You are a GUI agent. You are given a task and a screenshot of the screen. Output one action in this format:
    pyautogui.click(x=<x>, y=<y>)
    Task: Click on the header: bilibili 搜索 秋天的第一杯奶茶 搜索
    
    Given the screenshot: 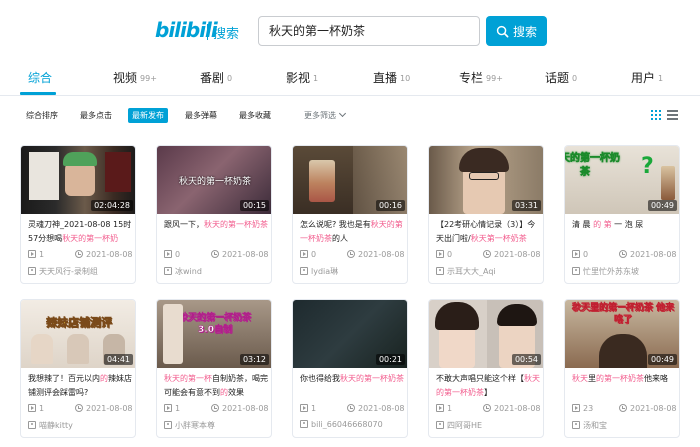 What is the action you would take?
    pyautogui.click(x=350, y=30)
    